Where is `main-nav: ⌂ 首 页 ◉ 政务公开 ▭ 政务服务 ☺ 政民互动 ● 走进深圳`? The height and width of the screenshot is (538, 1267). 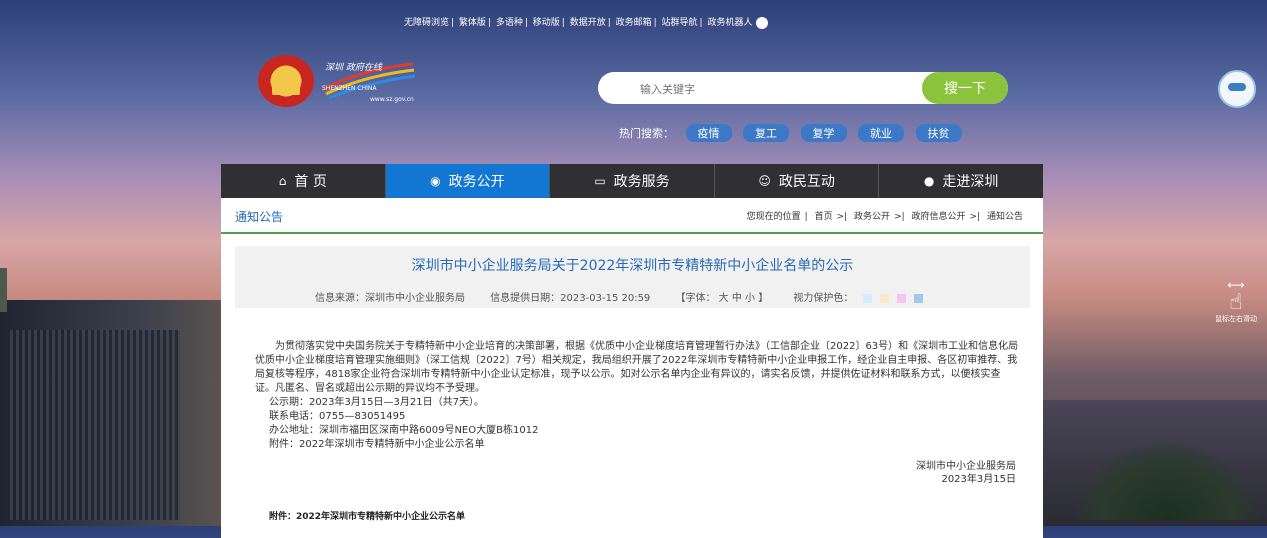
main-nav: ⌂ 首 页 ◉ 政务公开 ▭ 政务服务 ☺ 政民互动 ● 走进深圳 is located at coordinates (632, 181).